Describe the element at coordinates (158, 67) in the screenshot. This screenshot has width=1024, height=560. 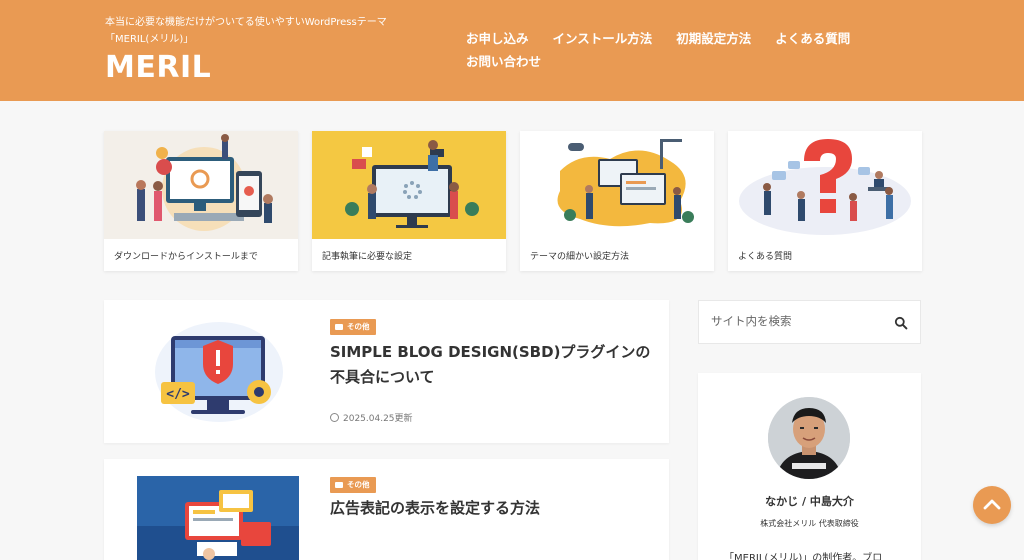
I see `site-logo: MERIL` at that location.